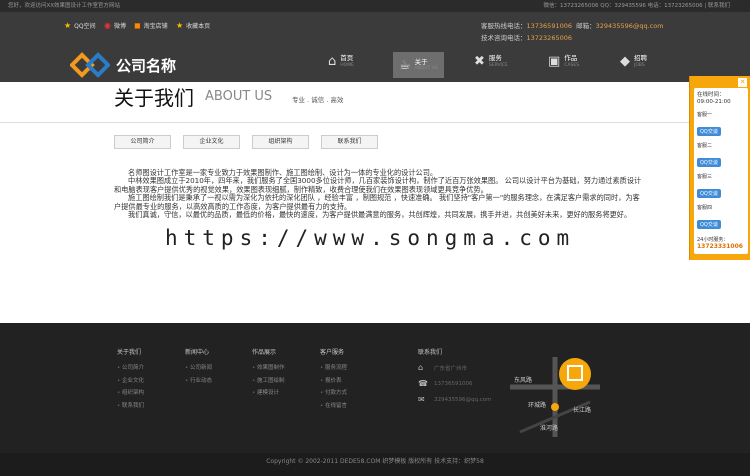 The image size is (750, 476). Describe the element at coordinates (268, 368) in the screenshot. I see `footer-link: 效果图制作` at that location.